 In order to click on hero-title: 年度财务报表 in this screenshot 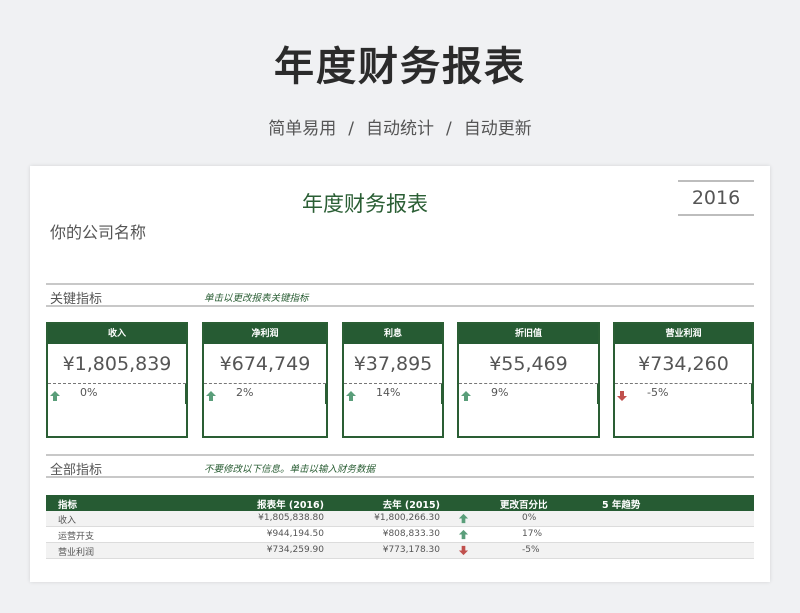, I will do `click(400, 67)`.